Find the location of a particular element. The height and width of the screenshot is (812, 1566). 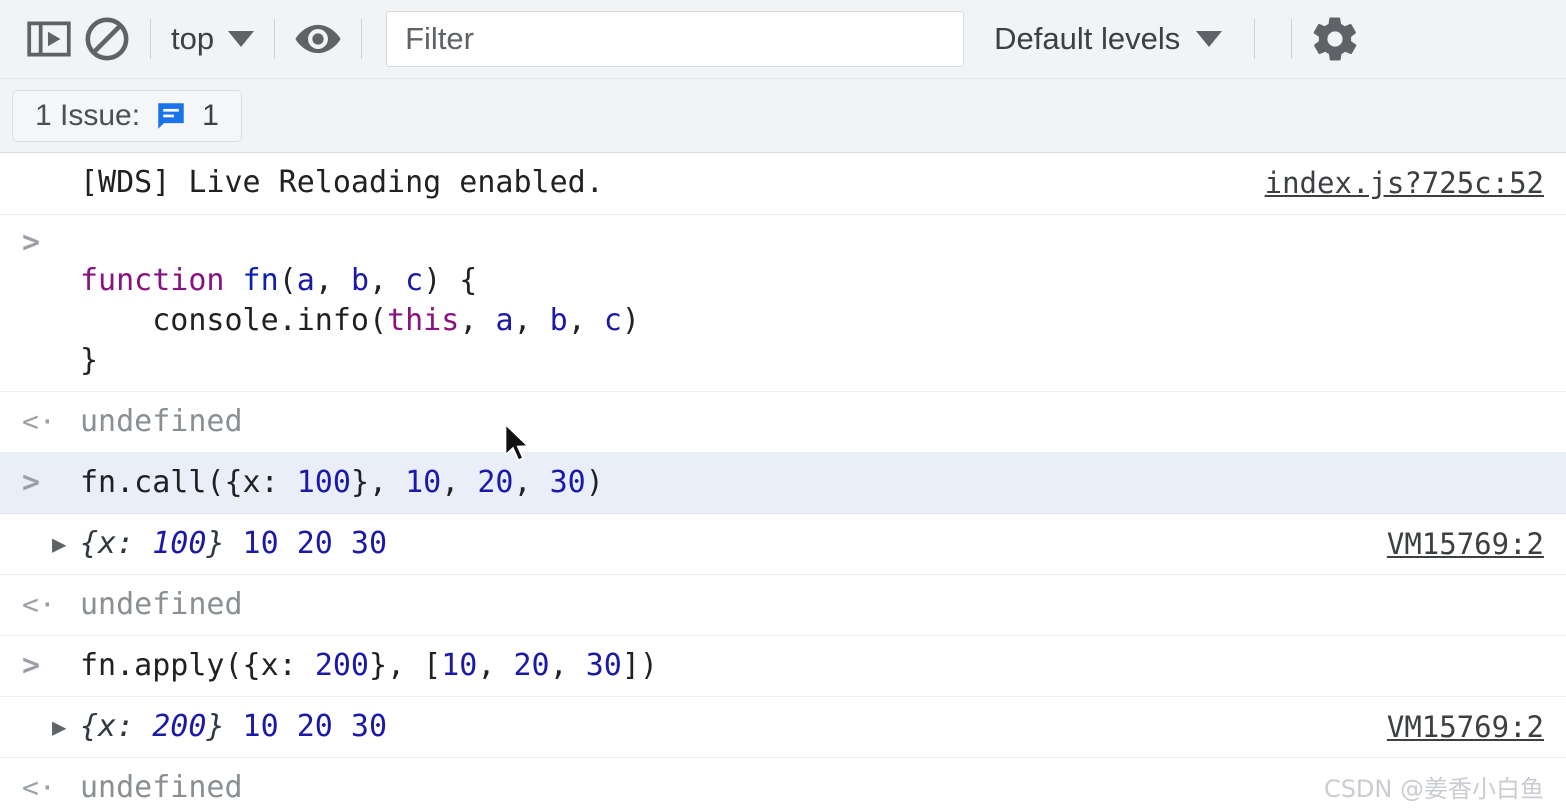

execution-context-selector: top is located at coordinates (212, 39).